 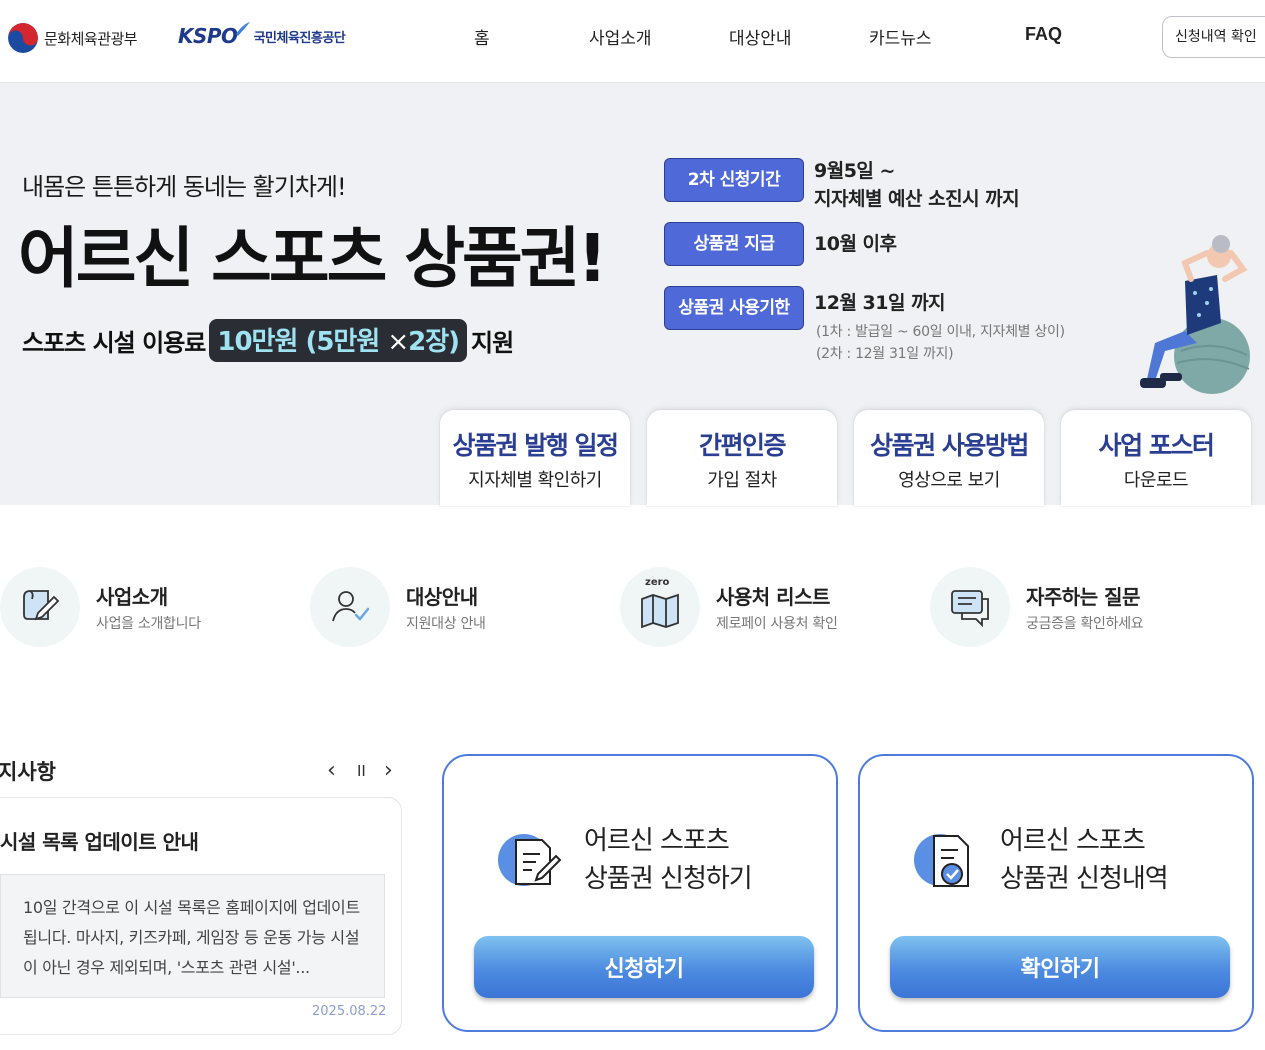 What do you see at coordinates (99, 840) in the screenshot?
I see `notice-item-title: 시설 목록 업데이트 안내` at bounding box center [99, 840].